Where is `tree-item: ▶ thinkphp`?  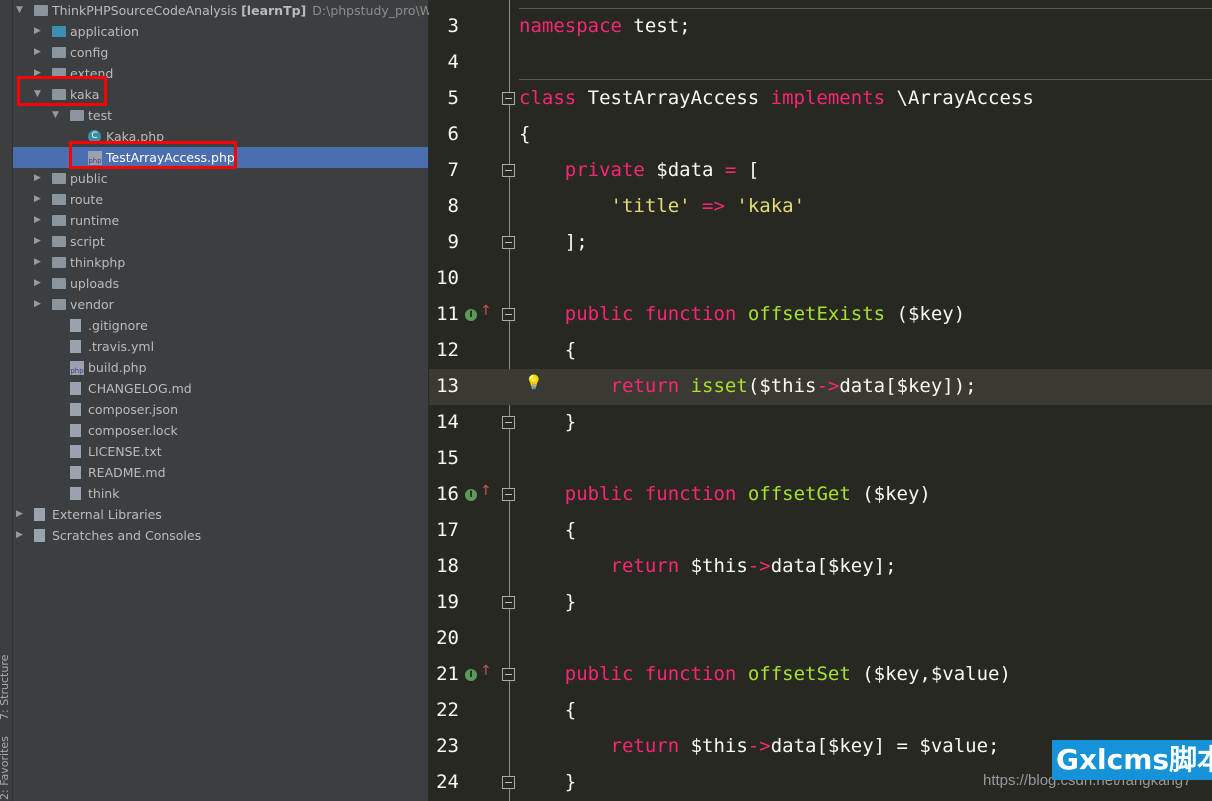 tree-item: ▶ thinkphp is located at coordinates (220, 262).